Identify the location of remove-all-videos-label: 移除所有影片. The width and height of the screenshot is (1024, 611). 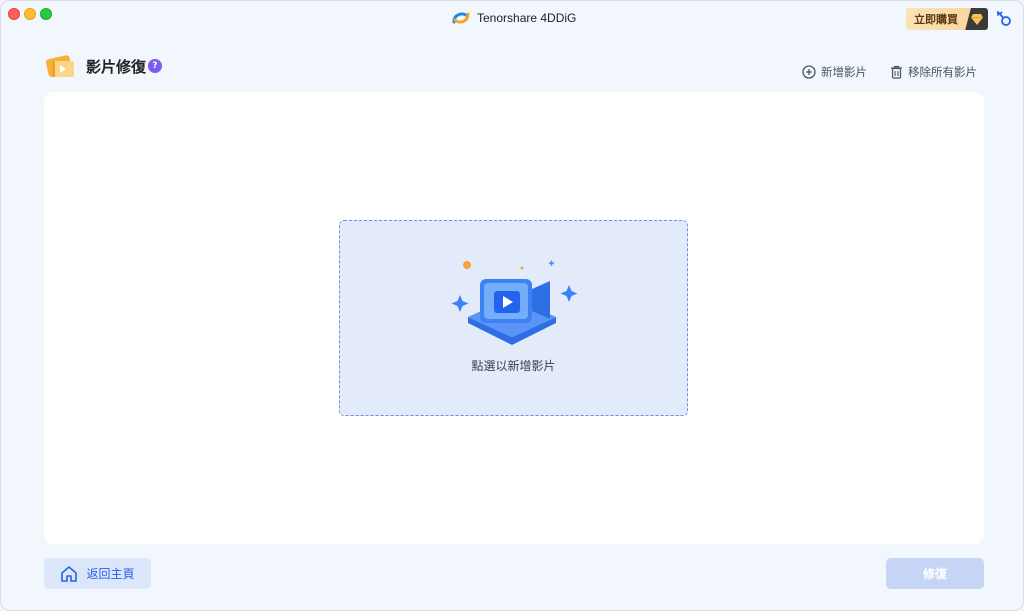
(942, 72).